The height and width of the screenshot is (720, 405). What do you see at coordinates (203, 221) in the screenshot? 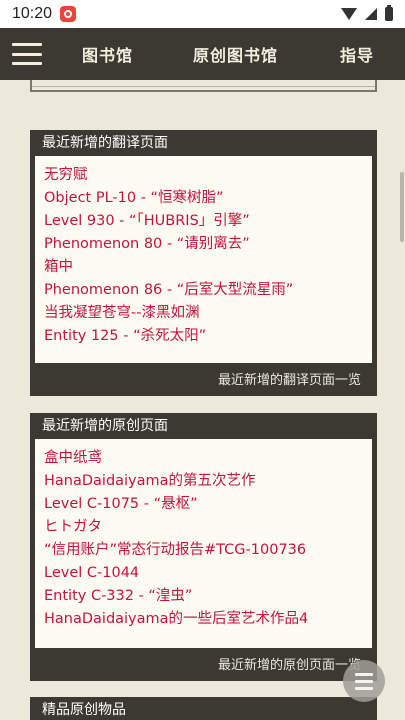
I see `list-item: Level 930 - “「HUBRIS」引擎”` at bounding box center [203, 221].